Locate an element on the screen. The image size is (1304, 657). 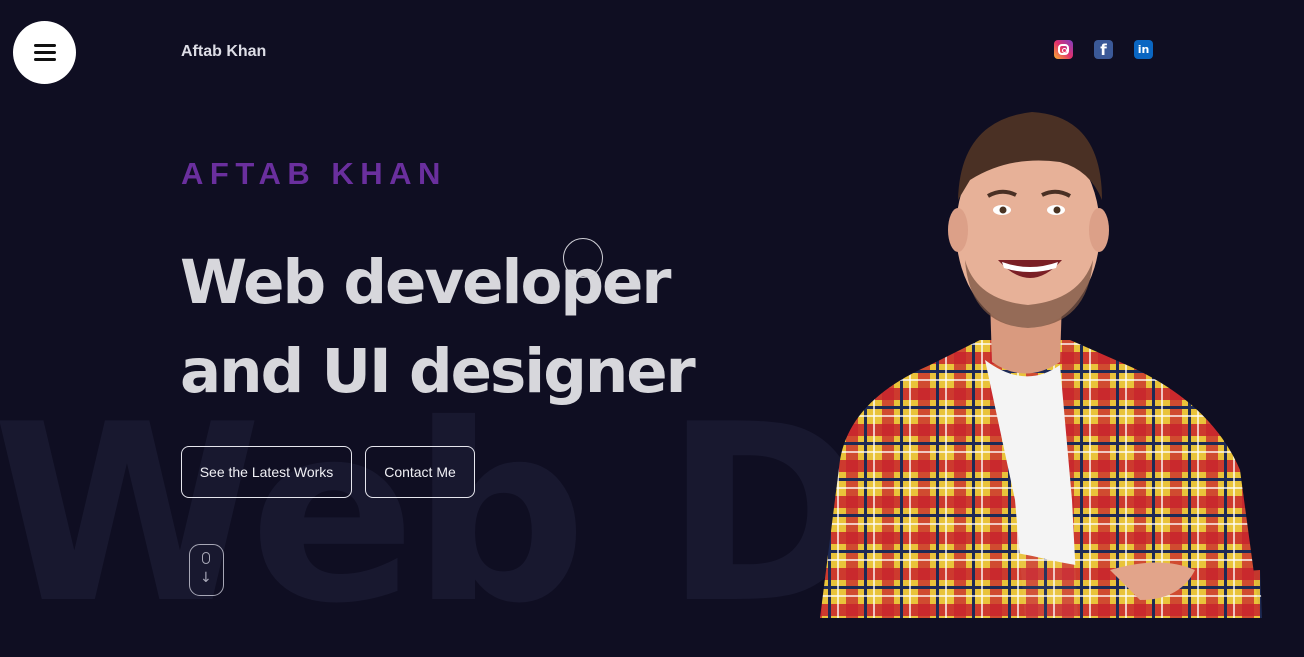
instagram-icon is located at coordinates (1063, 49).